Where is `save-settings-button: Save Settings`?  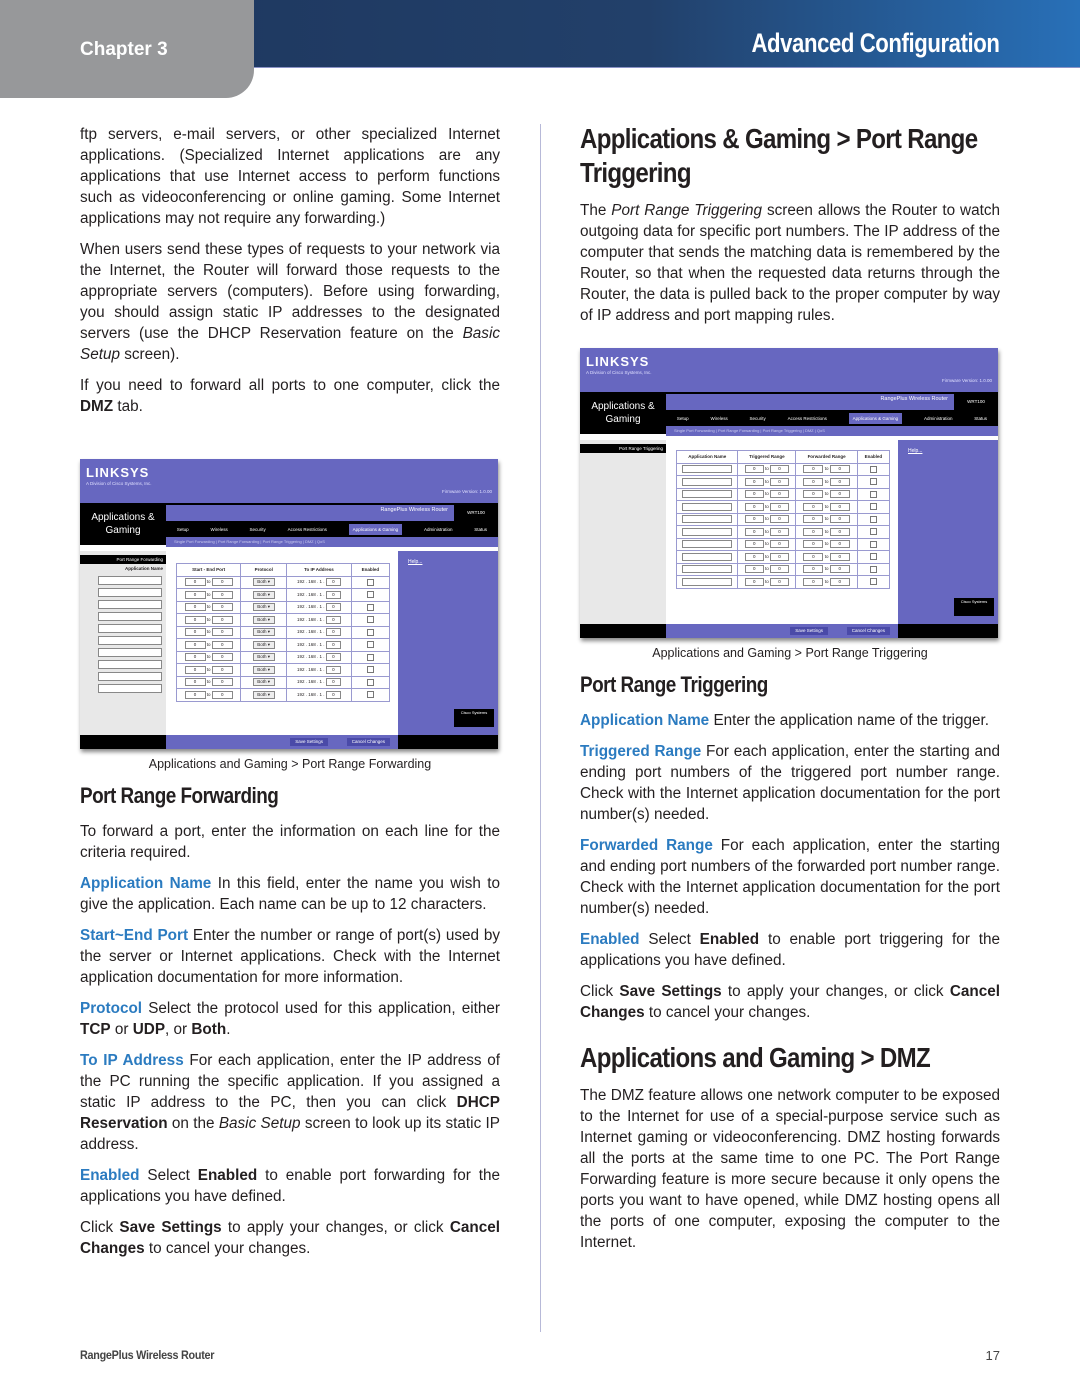 save-settings-button: Save Settings is located at coordinates (809, 631).